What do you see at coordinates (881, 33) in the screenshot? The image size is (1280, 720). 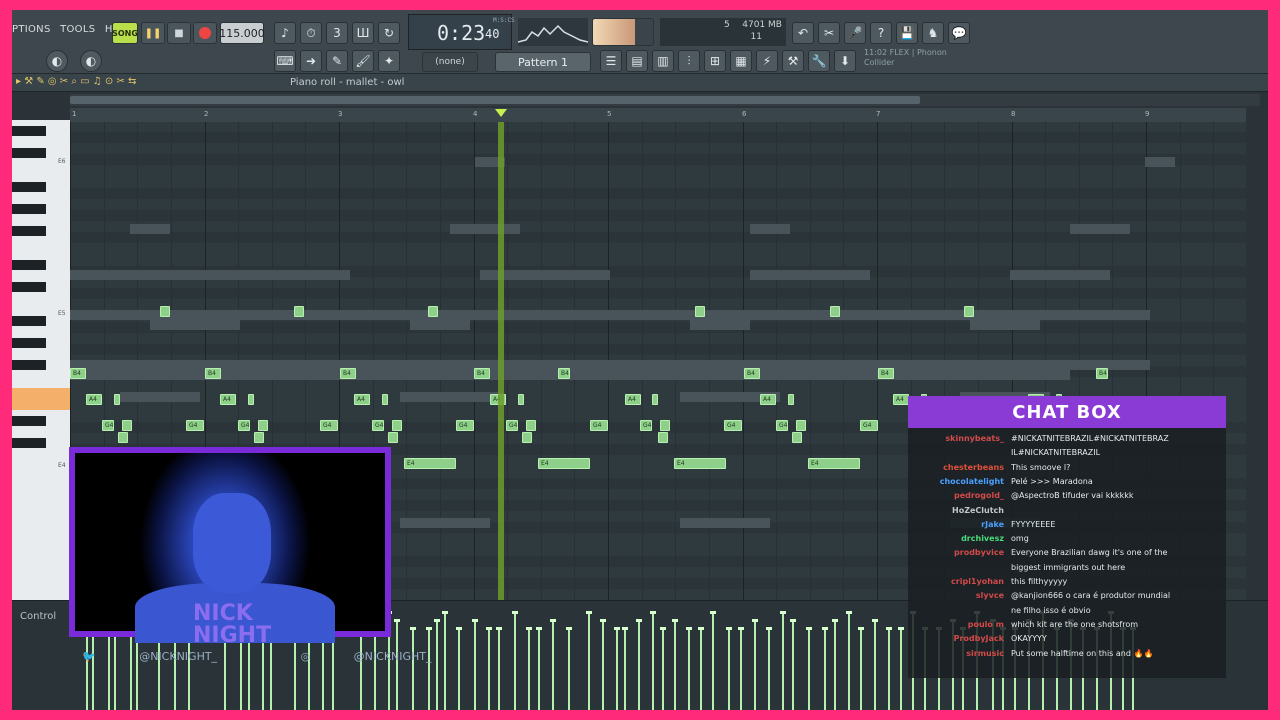 I see `help-icon: ?` at bounding box center [881, 33].